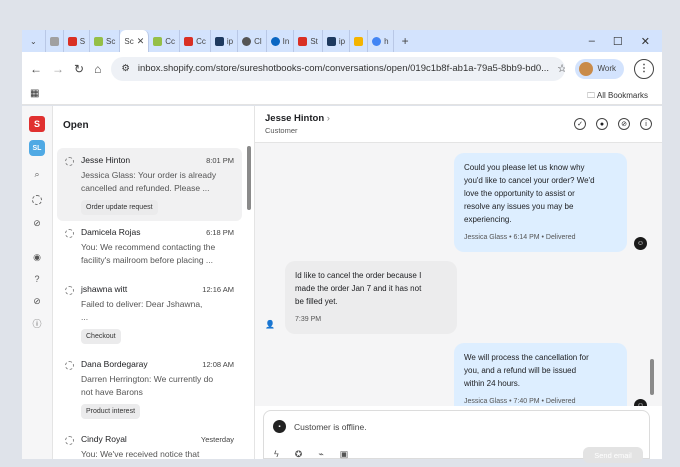 This screenshot has width=680, height=467. What do you see at coordinates (606, 68) in the screenshot?
I see `profile-label: Work` at bounding box center [606, 68].